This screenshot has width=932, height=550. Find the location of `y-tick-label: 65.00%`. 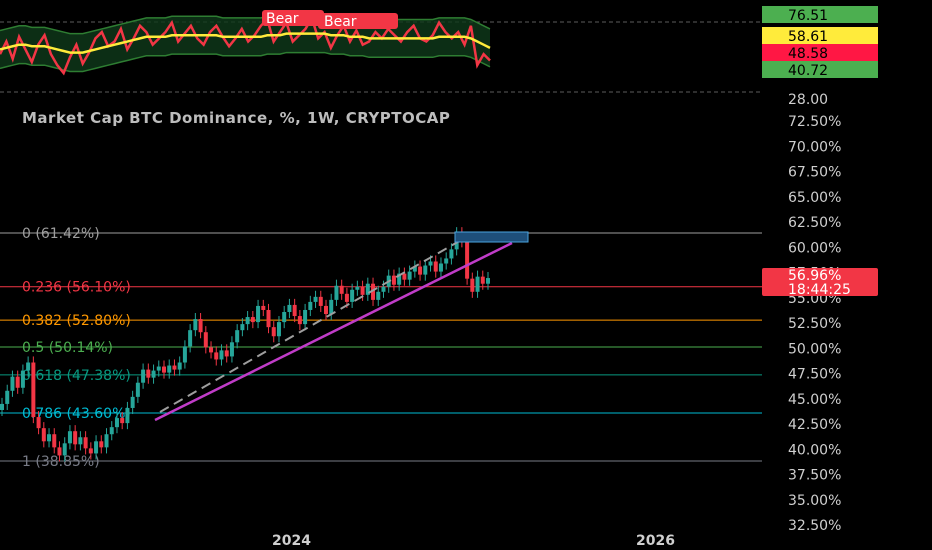

y-tick-label: 65.00% is located at coordinates (814, 198).